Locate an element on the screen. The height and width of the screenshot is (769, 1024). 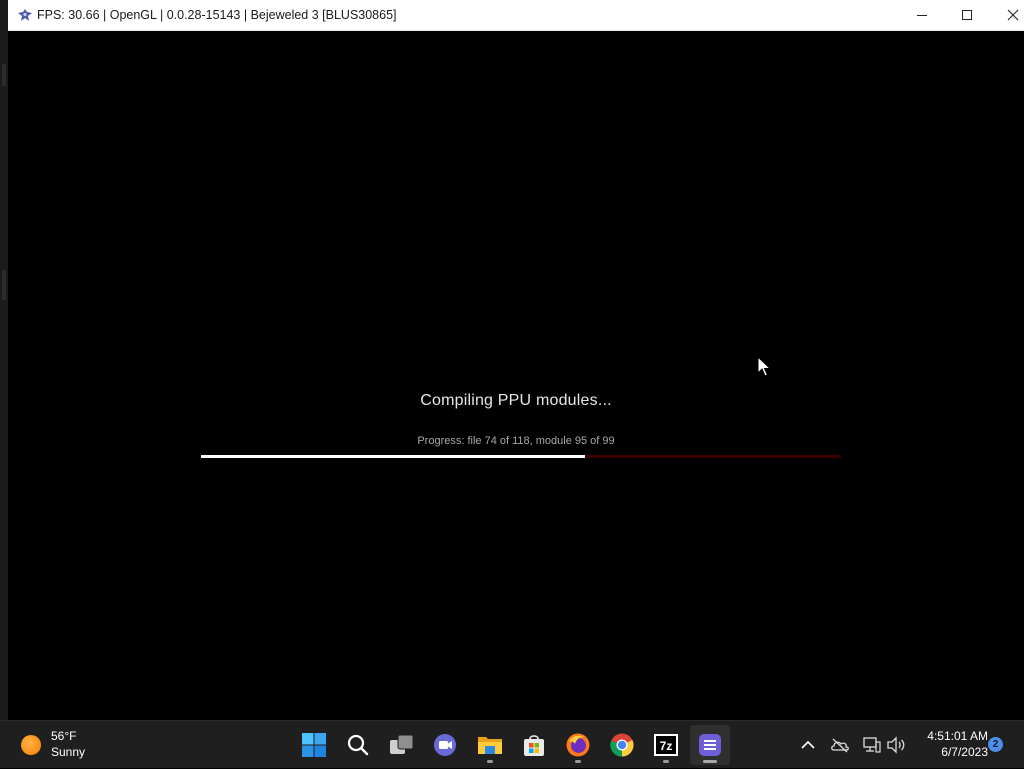
progress-bar-fill is located at coordinates (393, 456).